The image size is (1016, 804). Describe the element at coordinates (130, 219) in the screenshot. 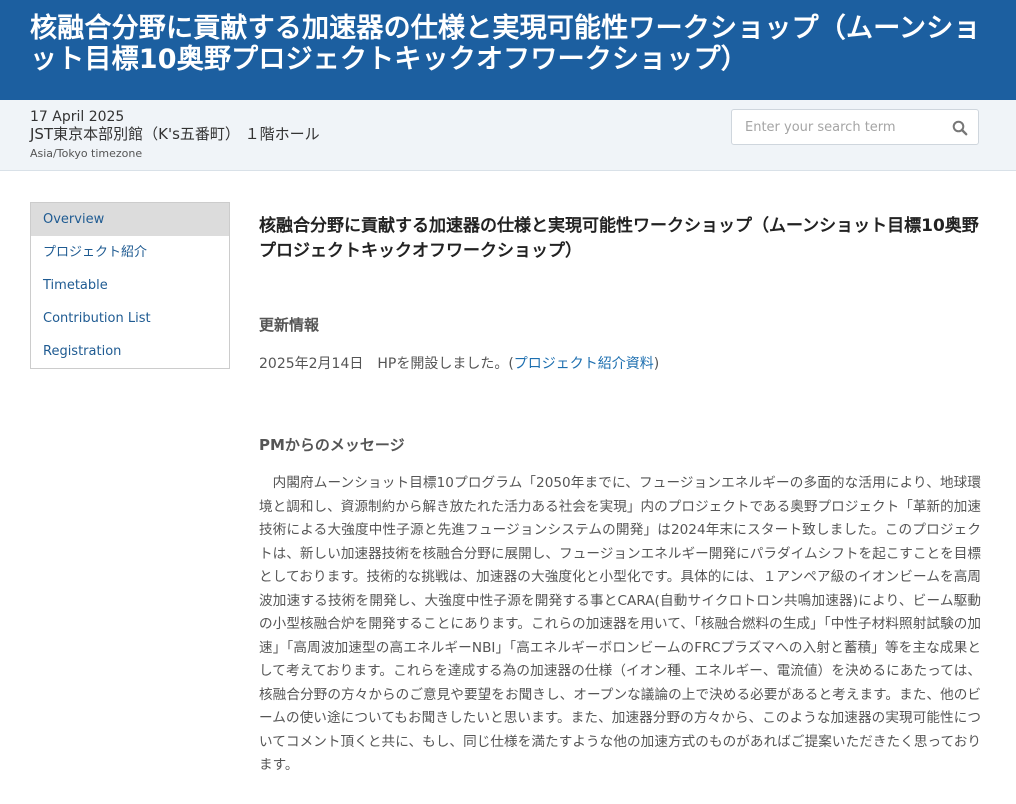

I see `sidebar-item-overview: Overview` at that location.